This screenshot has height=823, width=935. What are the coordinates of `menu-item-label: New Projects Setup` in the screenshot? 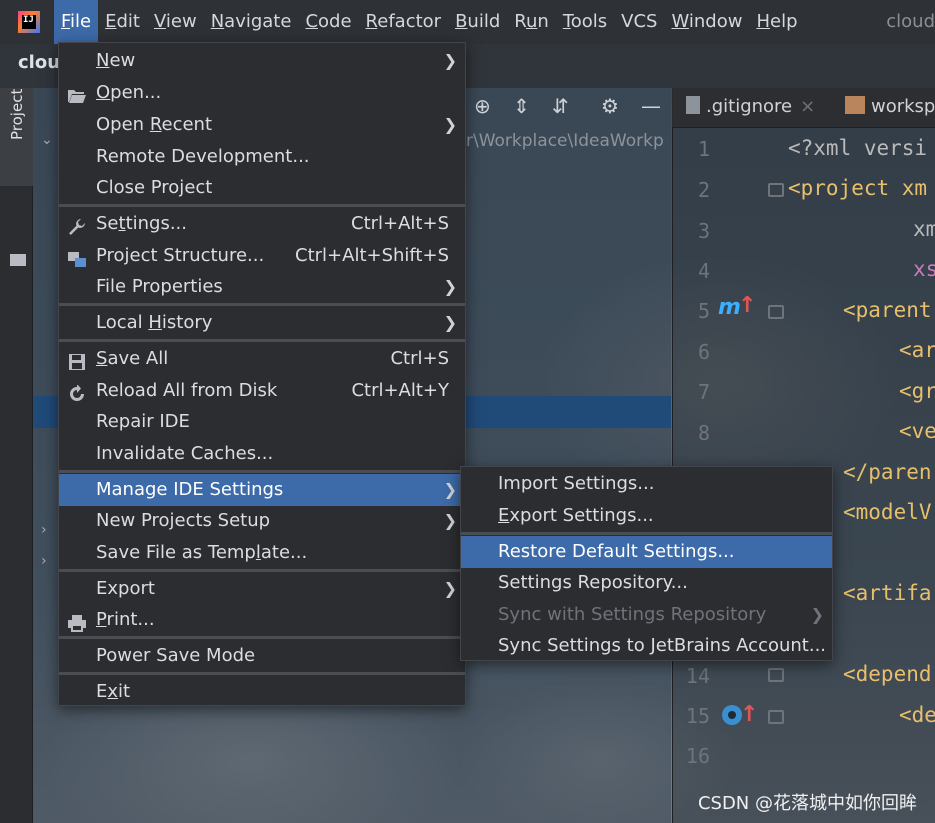 It's located at (183, 520).